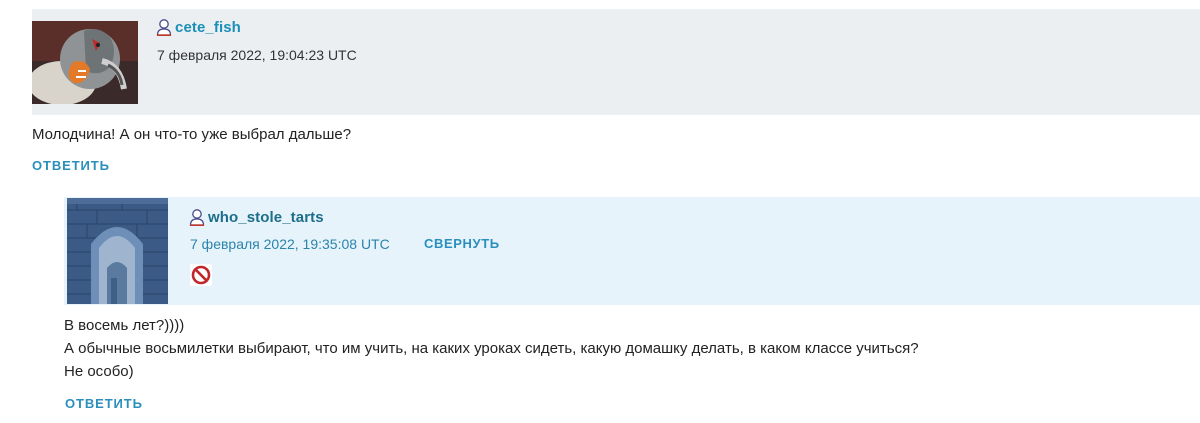  I want to click on stone-arch-avatar-image, so click(117, 251).